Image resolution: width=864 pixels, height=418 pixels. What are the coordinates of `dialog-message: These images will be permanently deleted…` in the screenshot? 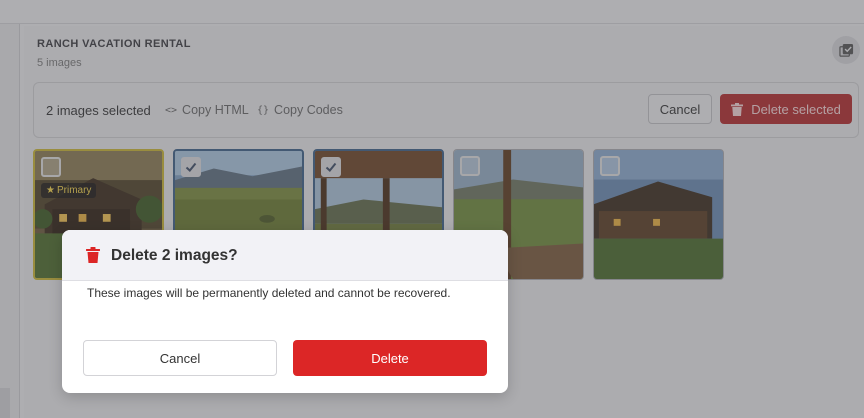 It's located at (269, 293).